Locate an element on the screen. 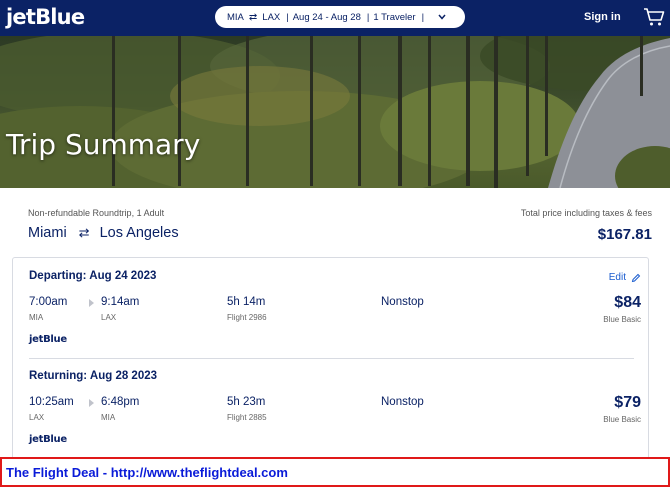 Image resolution: width=670 pixels, height=487 pixels. leg-title: Departing: Aug 24 2023 is located at coordinates (93, 276).